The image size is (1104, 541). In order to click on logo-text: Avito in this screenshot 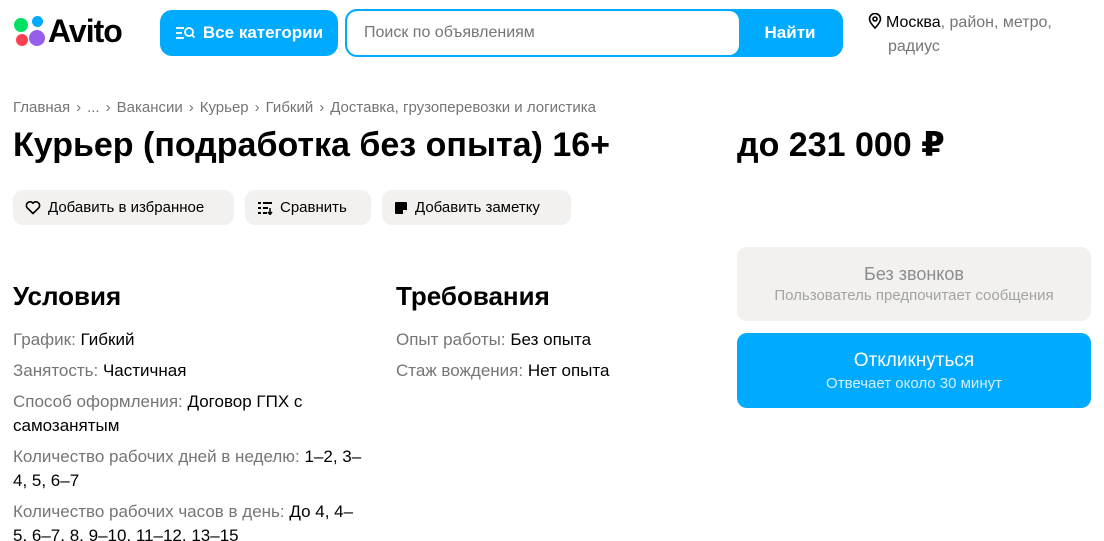, I will do `click(85, 31)`.